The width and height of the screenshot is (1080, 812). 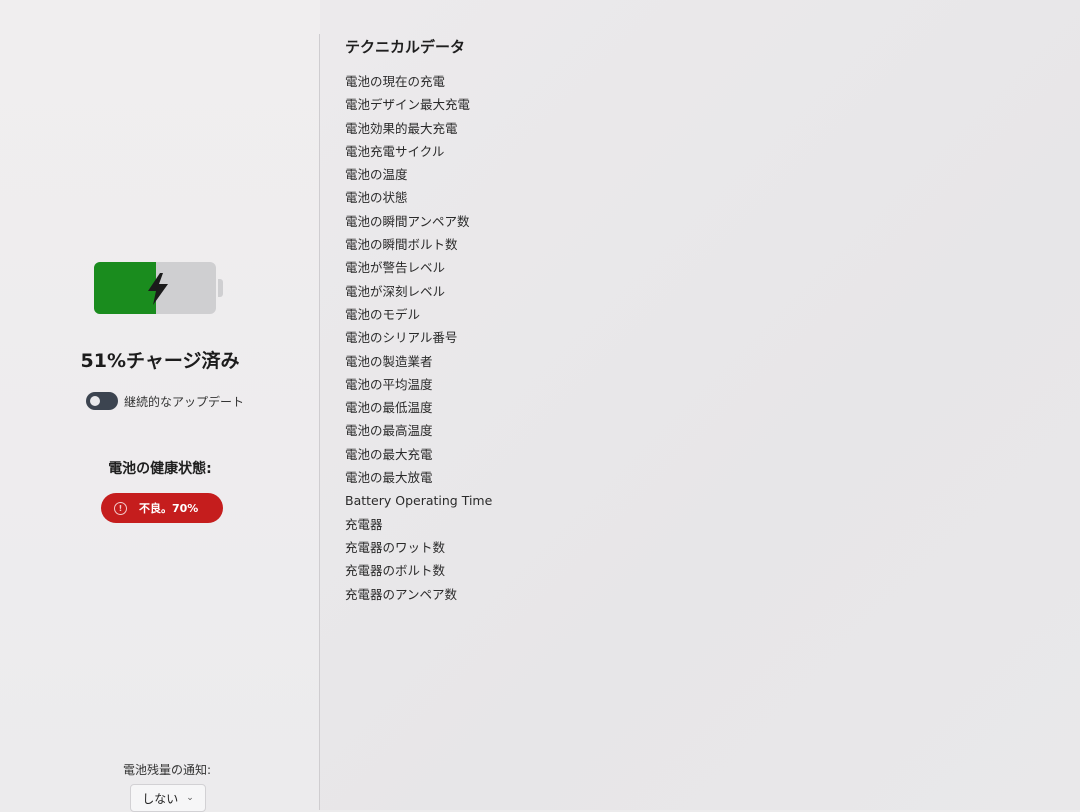 I want to click on continuous-update-row: 継続的なアップデート, so click(x=165, y=401).